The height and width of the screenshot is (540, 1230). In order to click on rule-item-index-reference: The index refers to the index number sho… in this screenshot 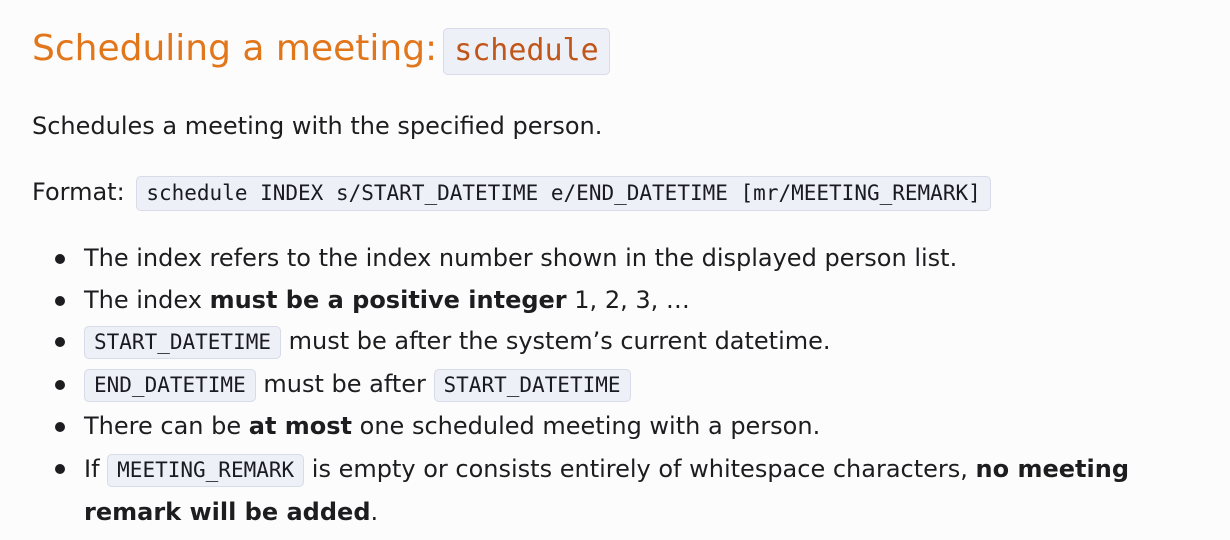, I will do `click(600, 259)`.